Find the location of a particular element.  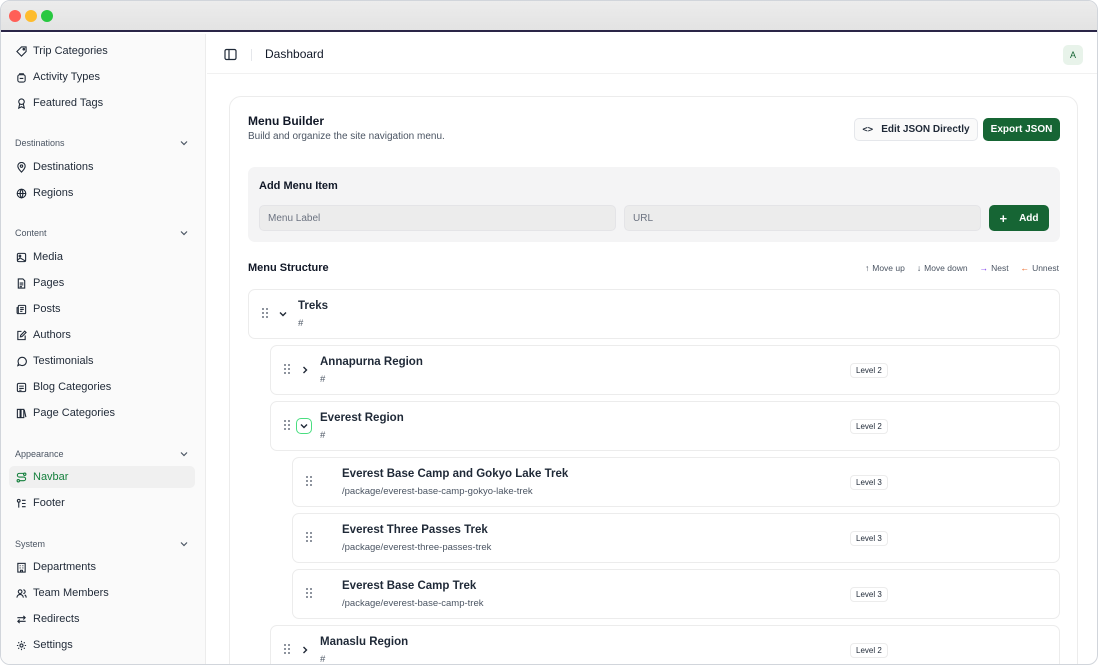

sidebar-item-team-members: Team Members is located at coordinates (102, 593).